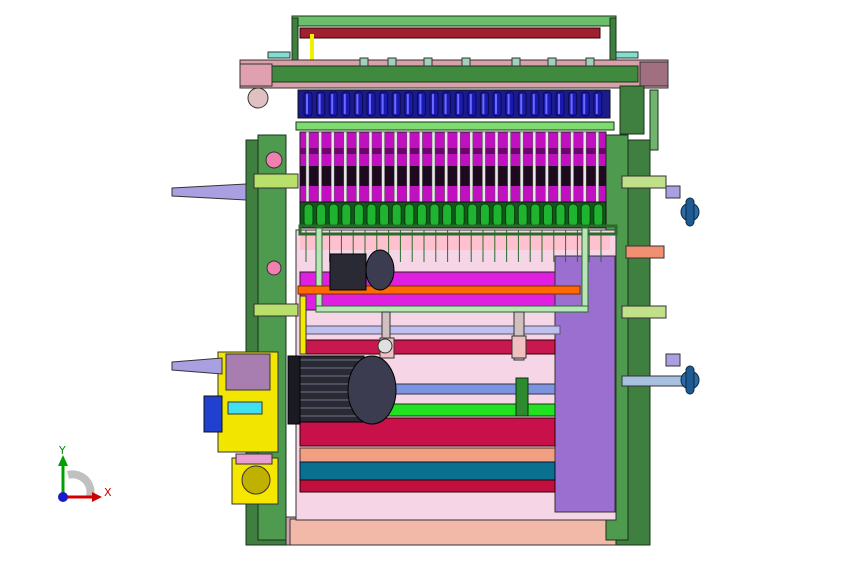 The width and height of the screenshot is (867, 562). I want to click on triad-x-arrow, so click(97, 497).